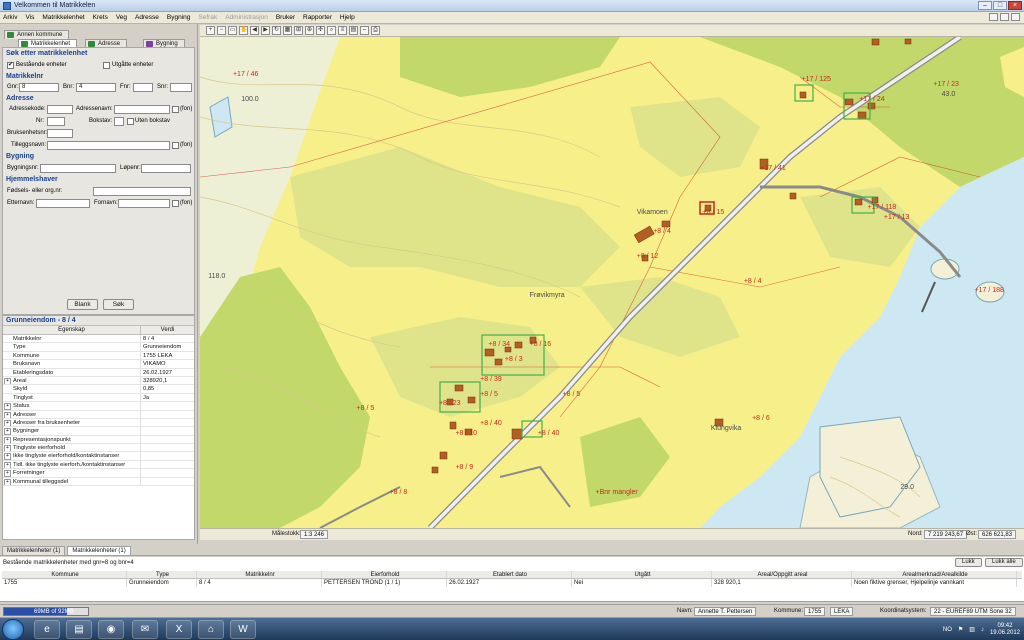  I want to click on select-icon: ⊕, so click(309, 30).